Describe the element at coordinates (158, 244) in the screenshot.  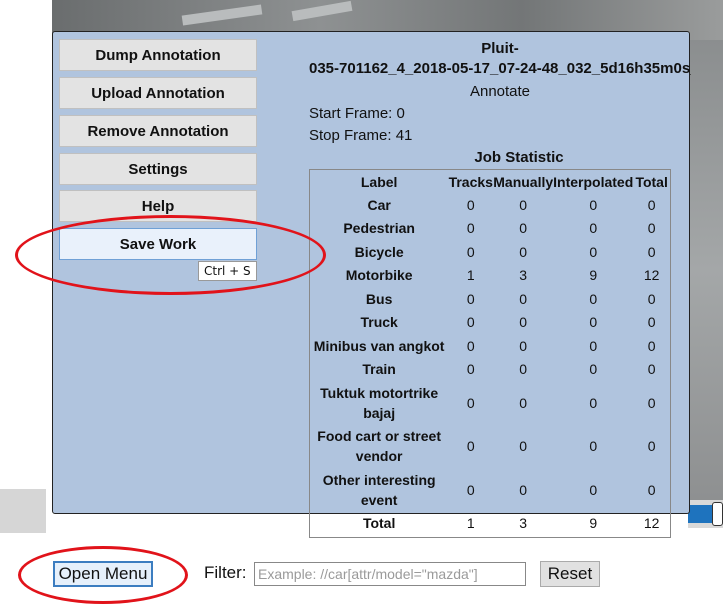
I see `save-work-button: Save Work` at that location.